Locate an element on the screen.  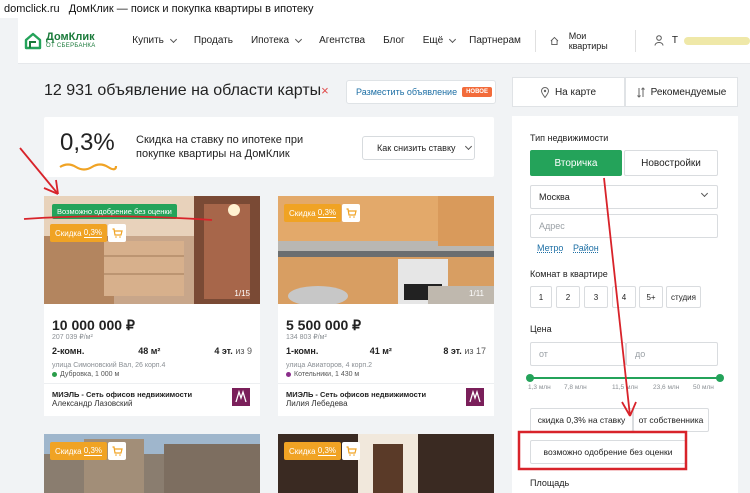
promo-percent: 0,3% is located at coordinates (87, 142).